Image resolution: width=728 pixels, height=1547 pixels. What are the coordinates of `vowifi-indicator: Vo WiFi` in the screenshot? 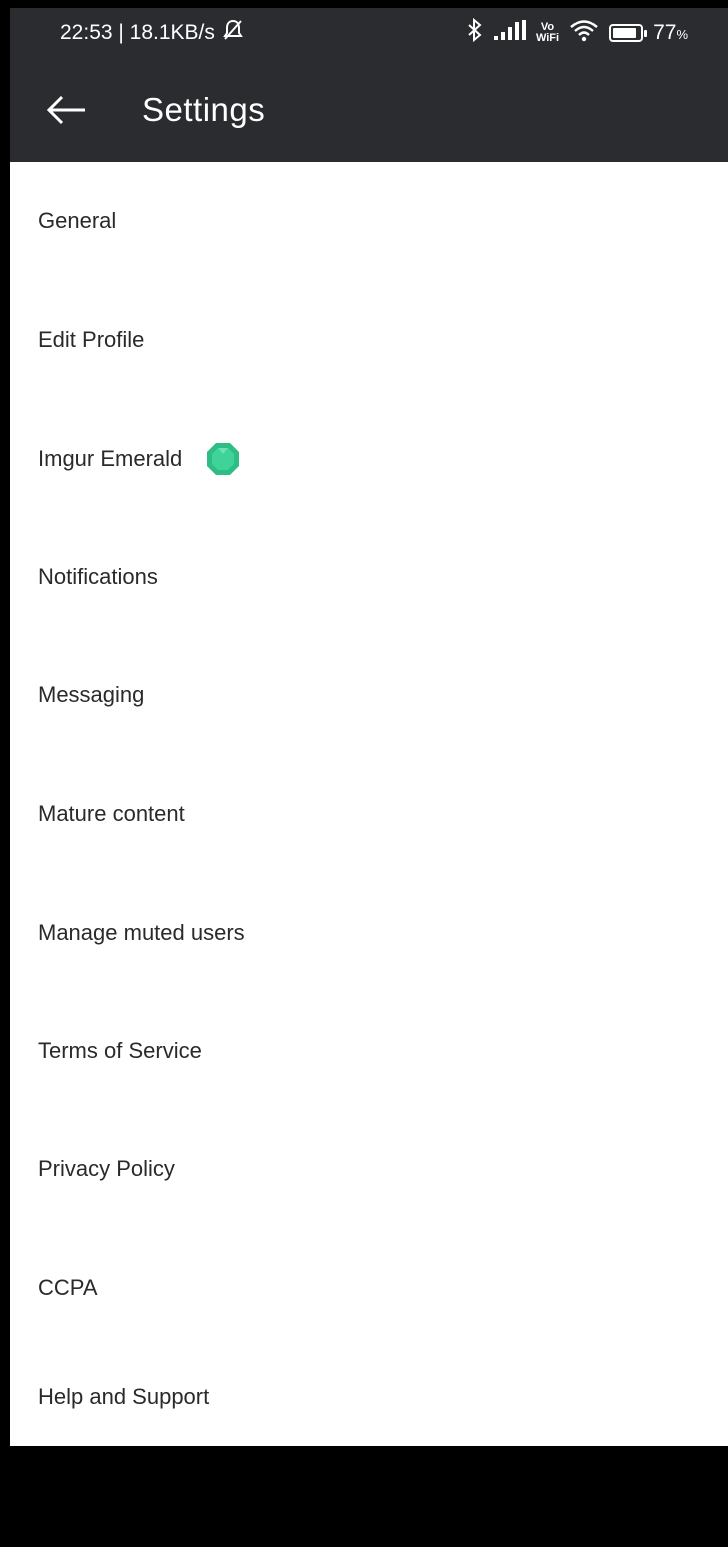 It's located at (547, 33).